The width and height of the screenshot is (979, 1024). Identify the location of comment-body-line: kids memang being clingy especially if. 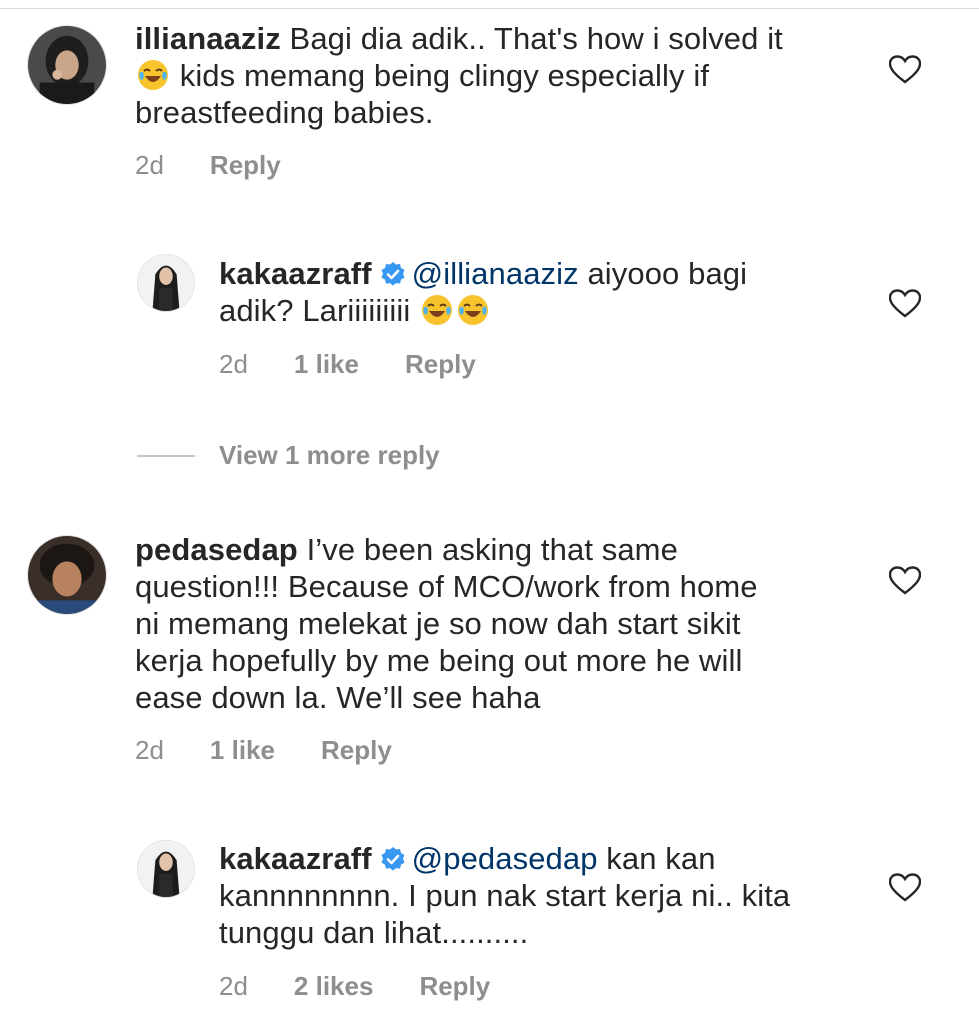
(440, 75).